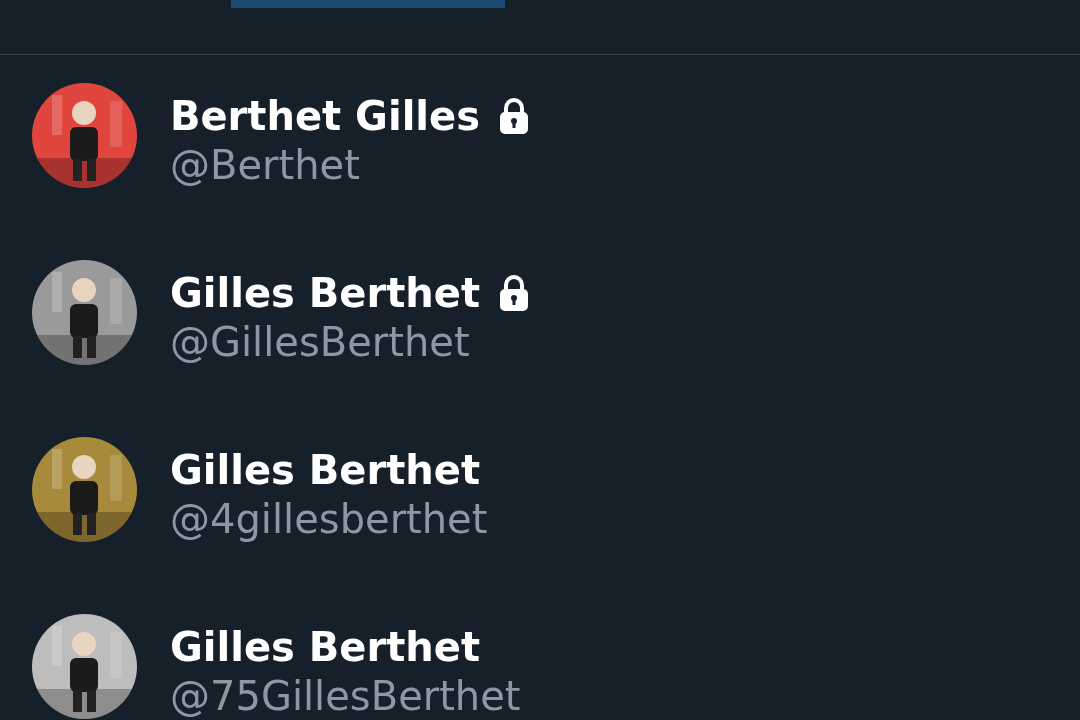 This screenshot has height=720, width=1080. Describe the element at coordinates (265, 164) in the screenshot. I see `user-handle: @Berthet` at that location.